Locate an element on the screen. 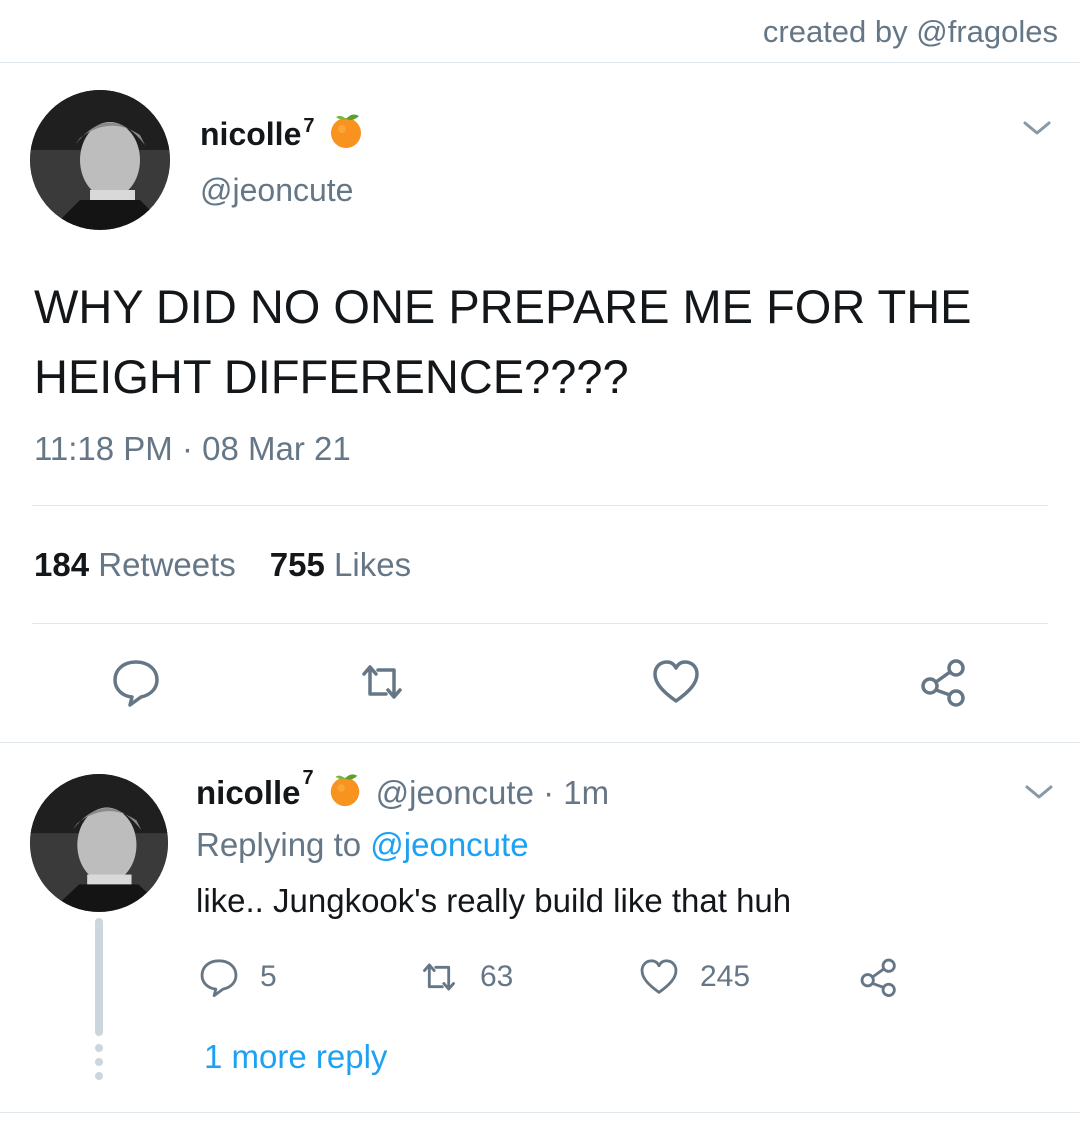  tweet-stats: 184 Retweets 755 Likes is located at coordinates (222, 565).